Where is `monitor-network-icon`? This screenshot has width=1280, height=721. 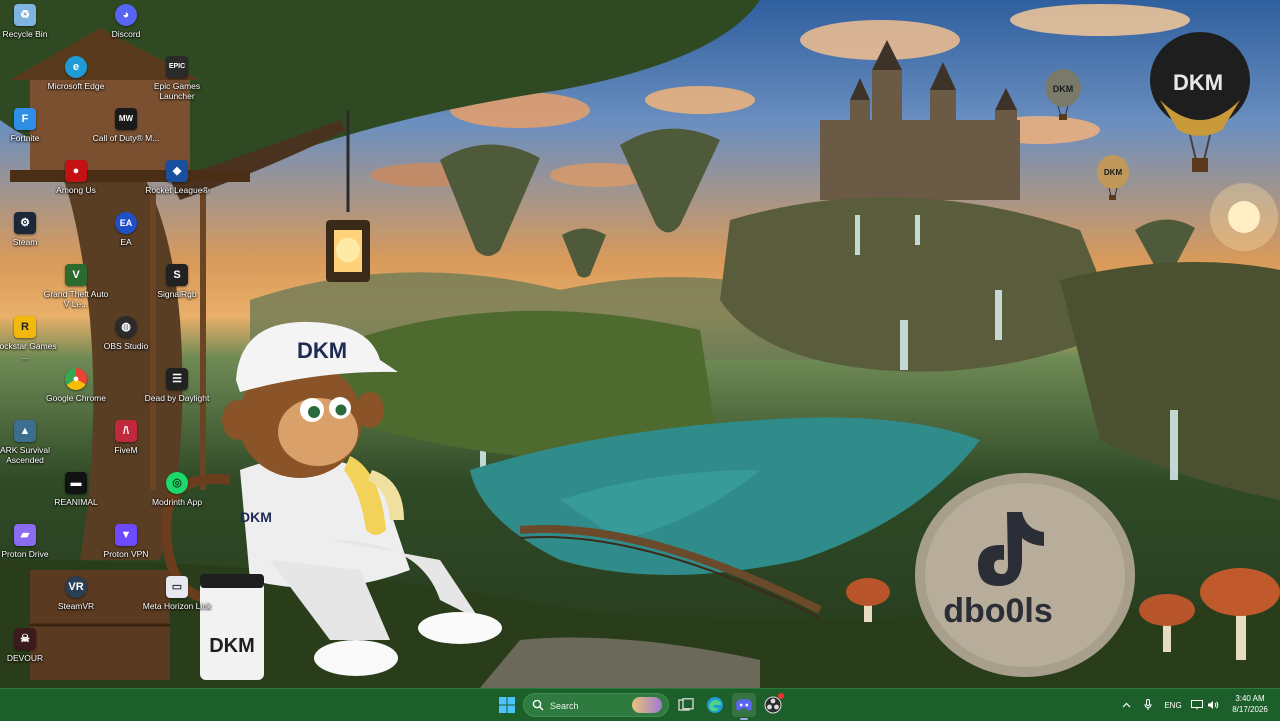 monitor-network-icon is located at coordinates (1197, 705).